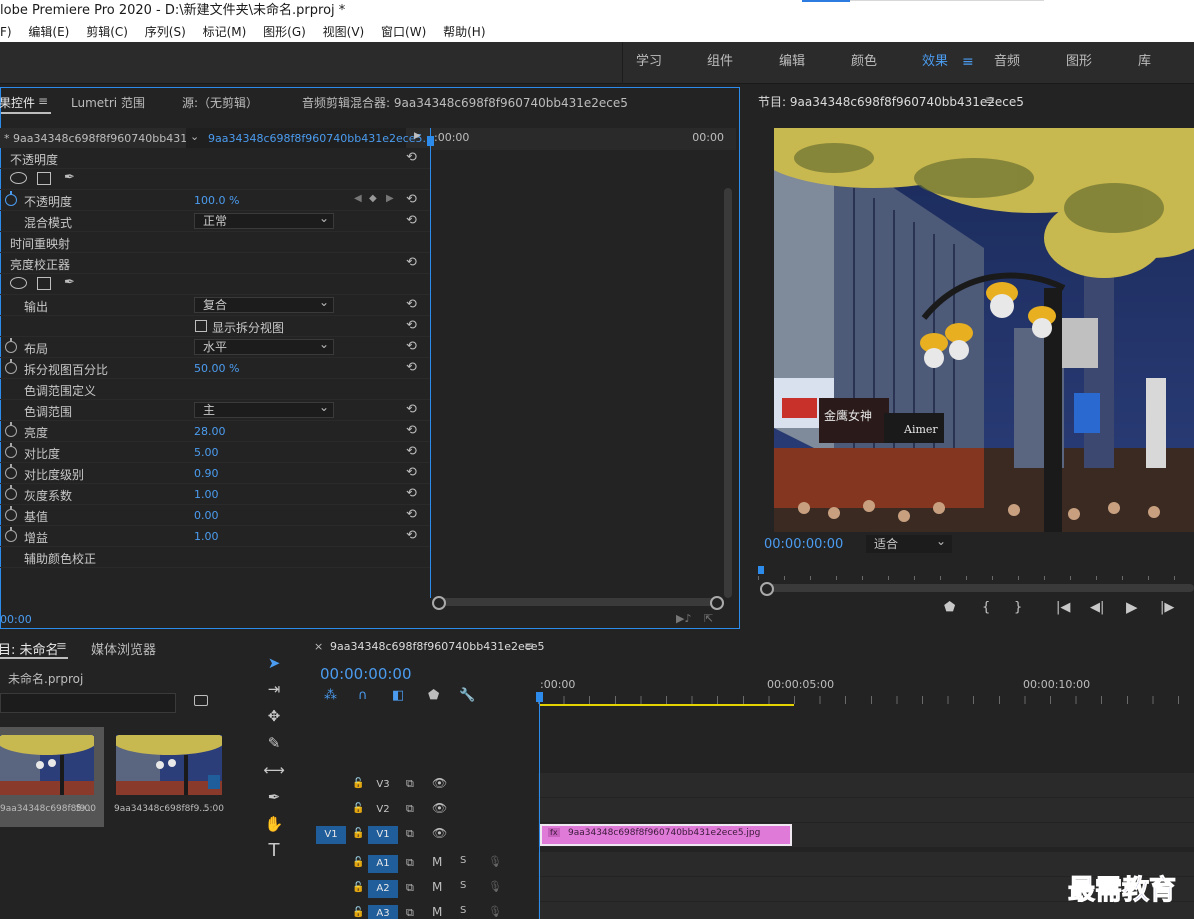  Describe the element at coordinates (398, 695) in the screenshot. I see `linked-selection-icon: ◧` at that location.